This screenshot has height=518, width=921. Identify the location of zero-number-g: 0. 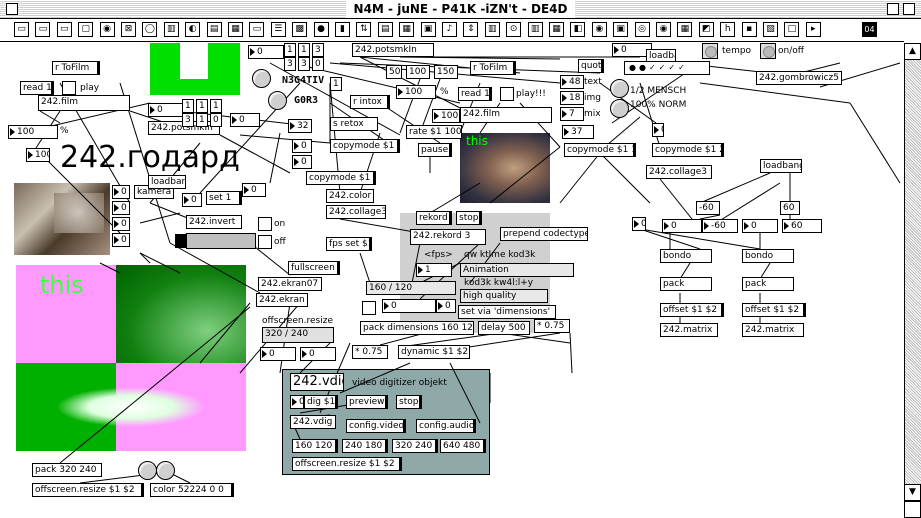
(192, 200).